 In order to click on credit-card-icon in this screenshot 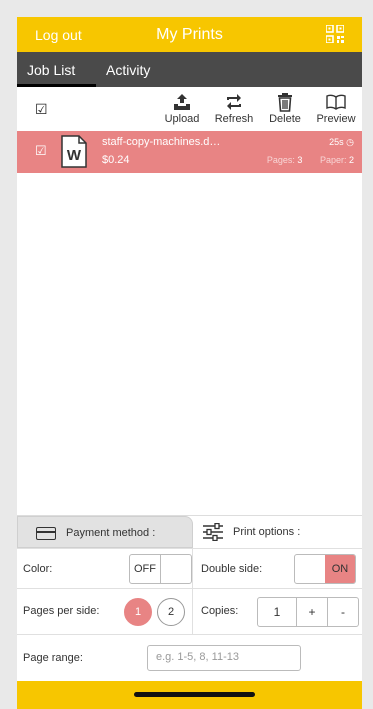, I will do `click(46, 533)`.